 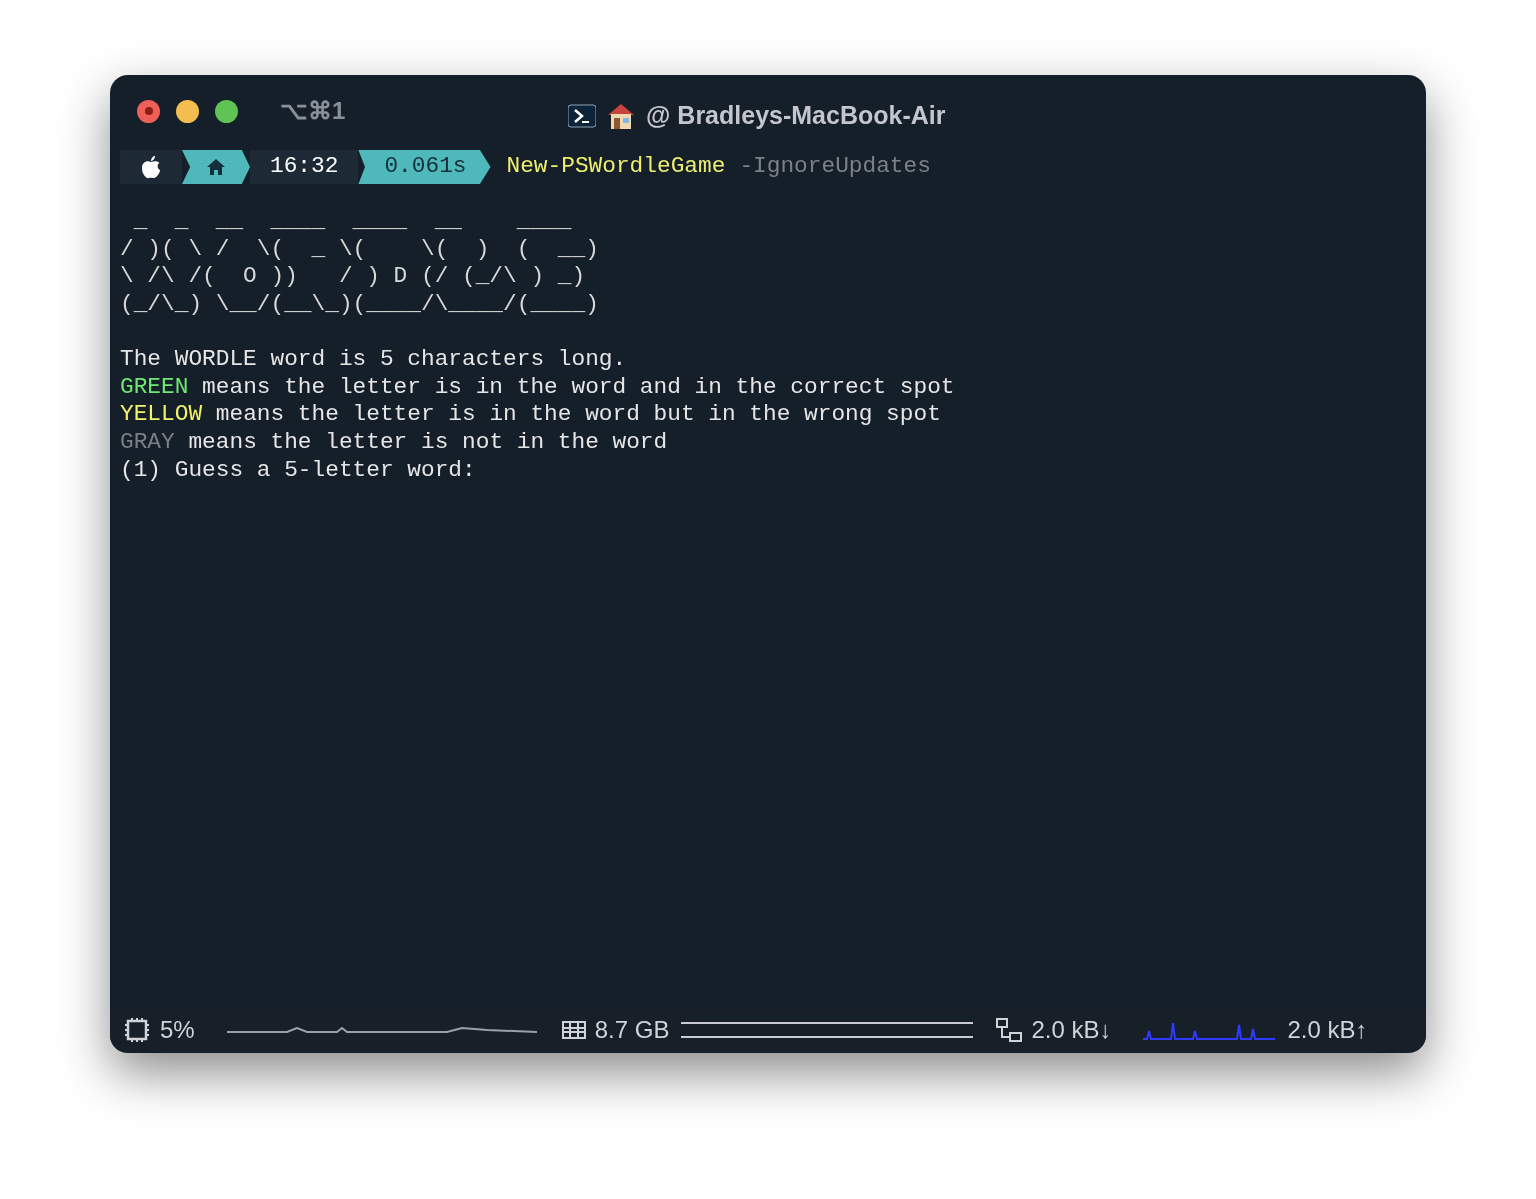 What do you see at coordinates (353, 277) in the screenshot?
I see `ascii-art-line: \ /\ /( O )) / ) D (/ (_/\ ) _)` at bounding box center [353, 277].